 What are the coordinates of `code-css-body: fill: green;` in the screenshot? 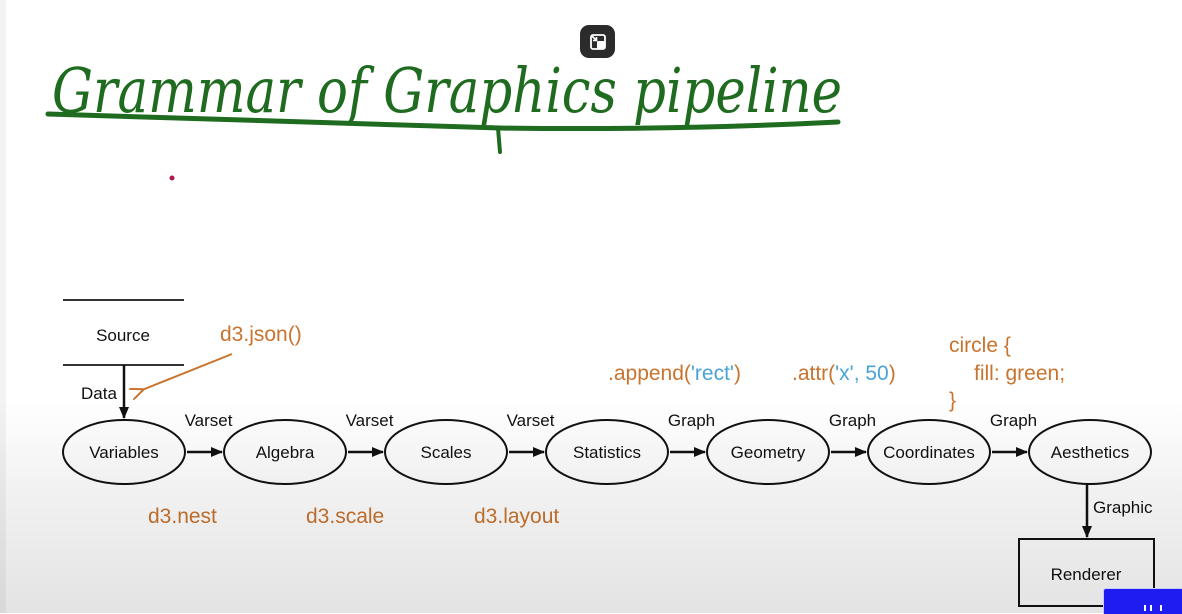 It's located at (1019, 373).